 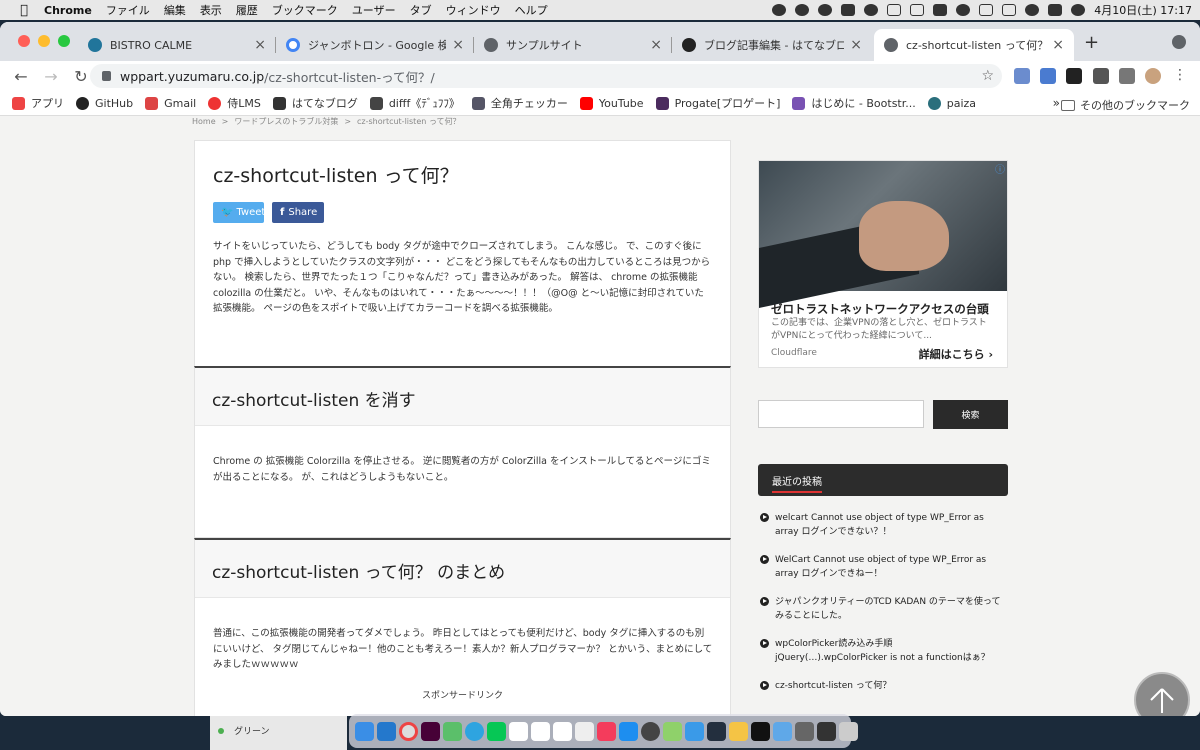 What do you see at coordinates (386, 731) in the screenshot?
I see `vscode-icon` at bounding box center [386, 731].